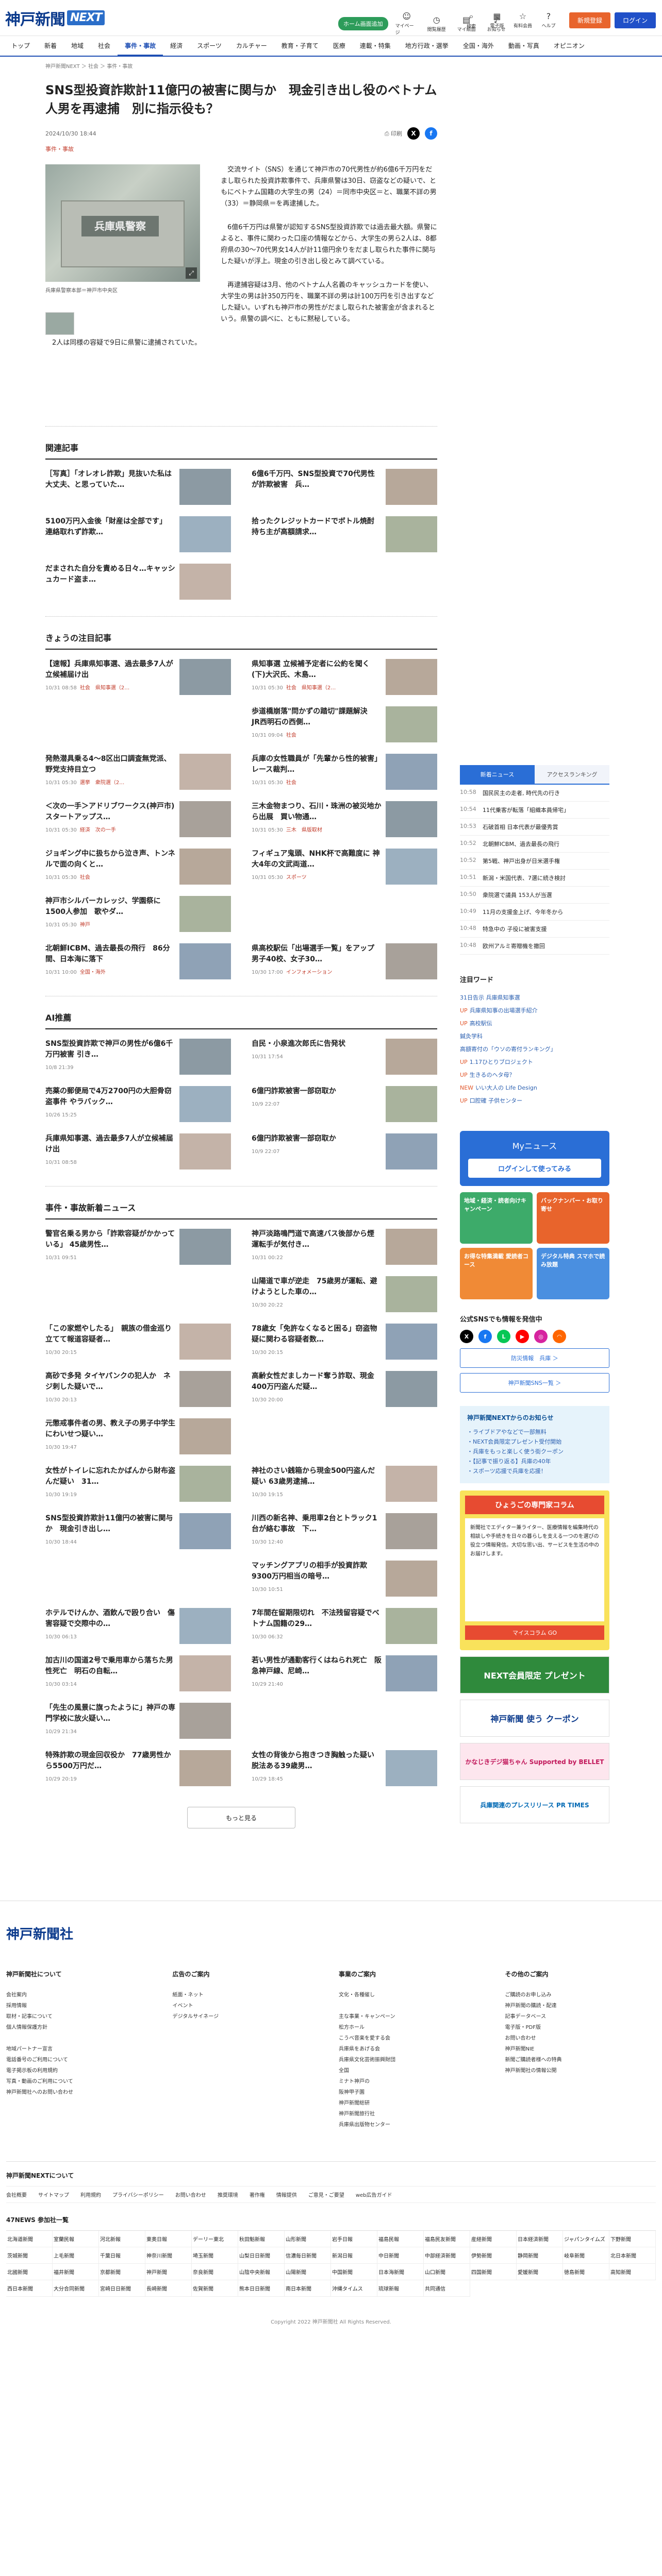  Describe the element at coordinates (110, 1627) in the screenshot. I see `news-title: ホテルでけんか、酒飲んで殴り合い 傷害容疑で交際中の… 10/30 06:13` at that location.